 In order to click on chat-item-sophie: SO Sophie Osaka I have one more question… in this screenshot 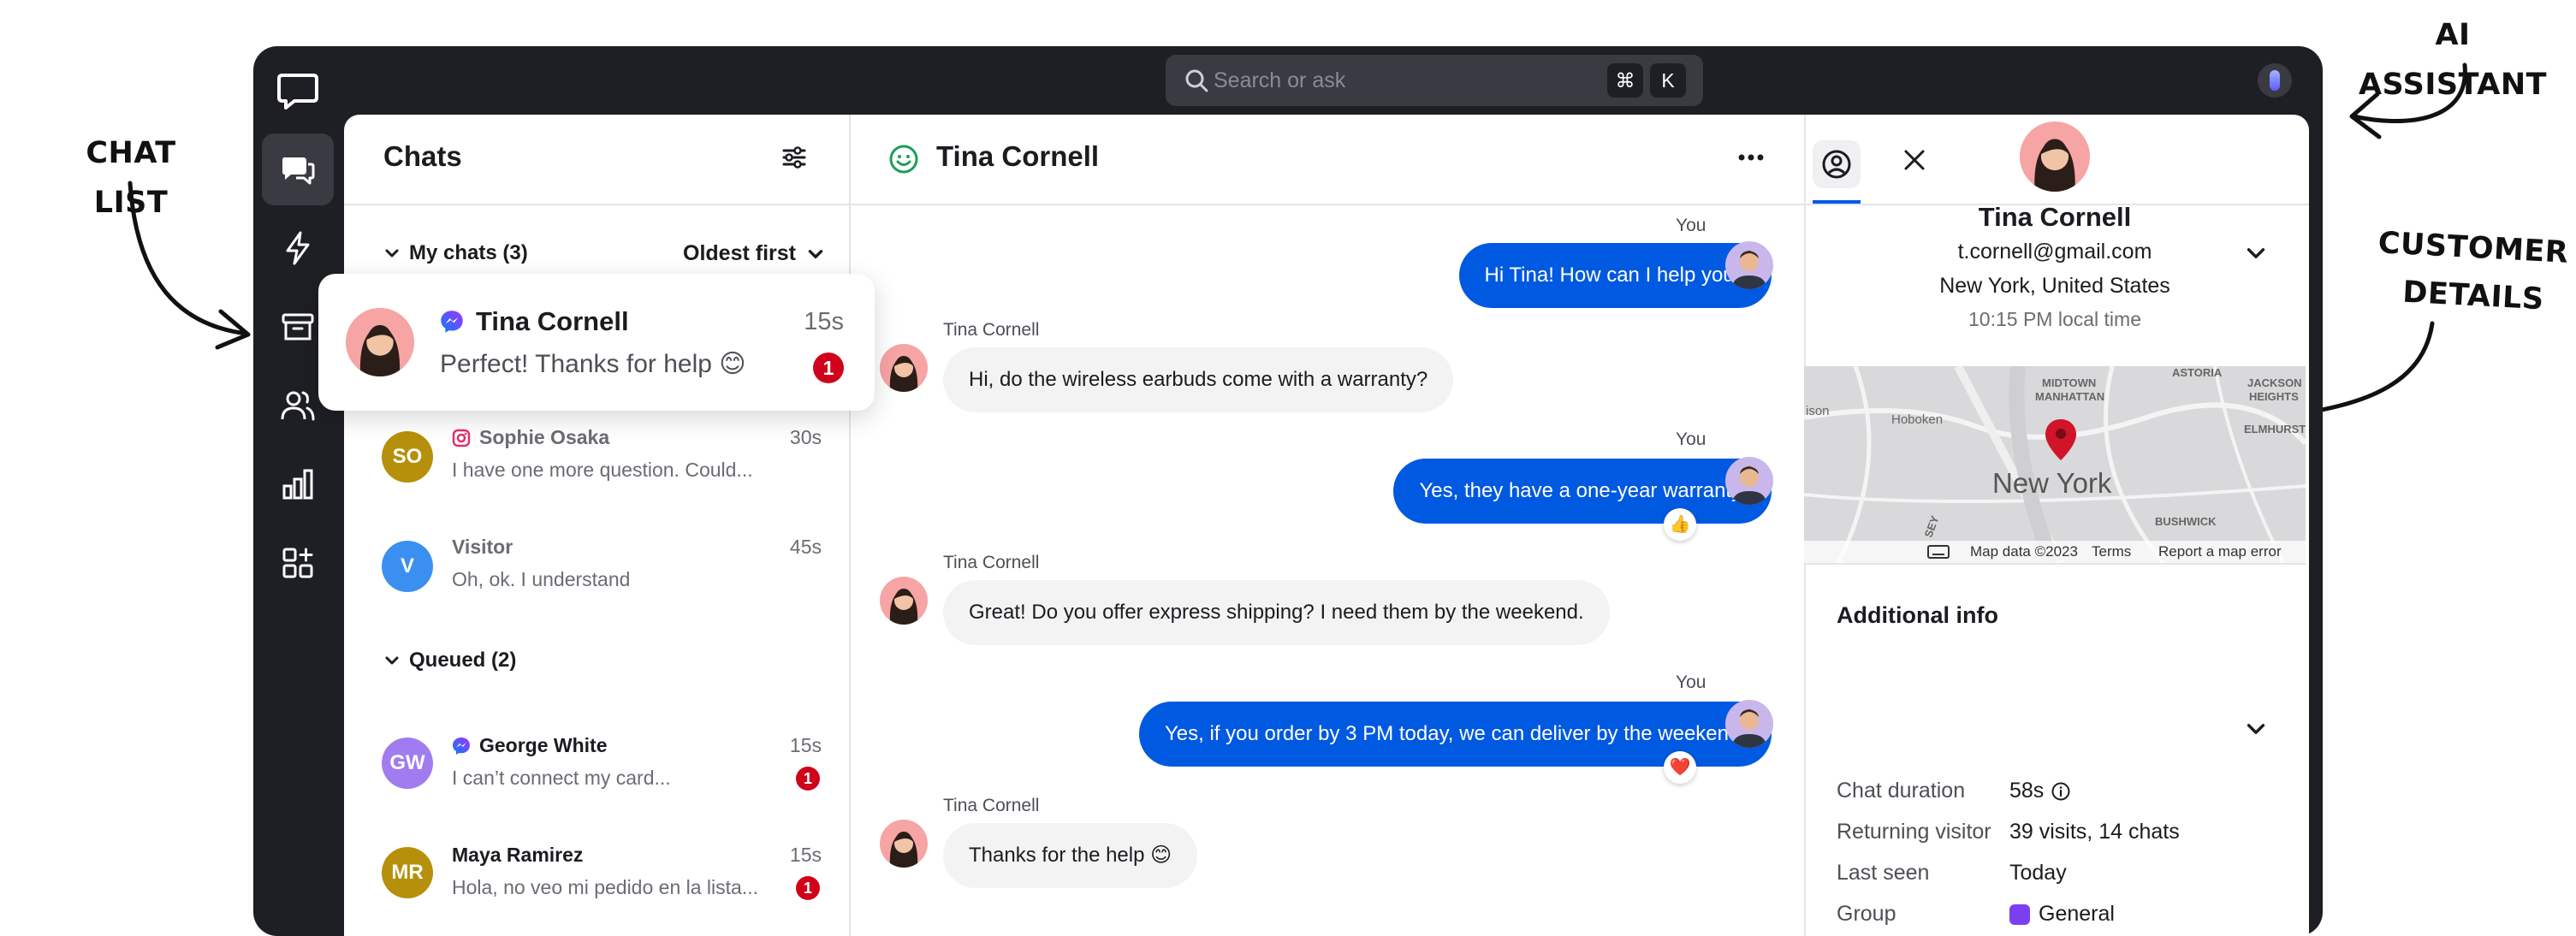, I will do `click(596, 467)`.